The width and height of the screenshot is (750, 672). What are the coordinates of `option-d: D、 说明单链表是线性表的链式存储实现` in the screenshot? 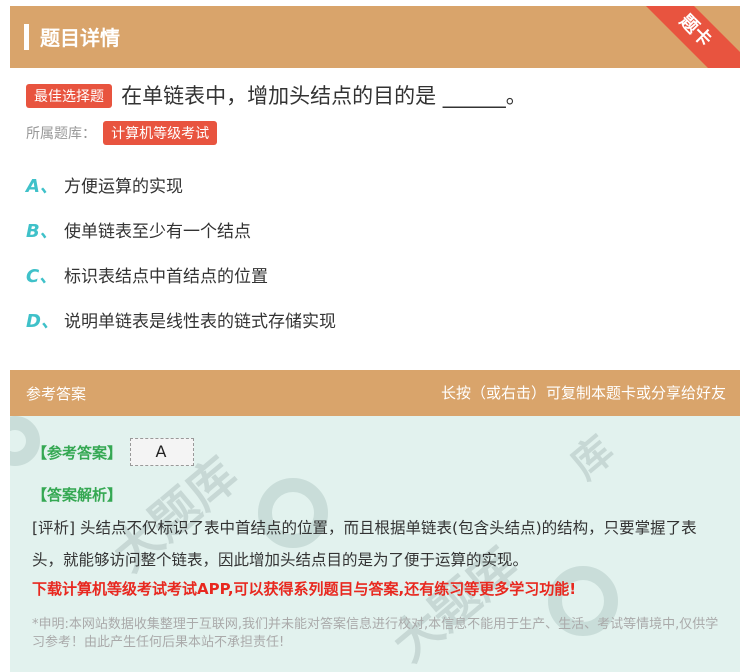 It's located at (376, 331).